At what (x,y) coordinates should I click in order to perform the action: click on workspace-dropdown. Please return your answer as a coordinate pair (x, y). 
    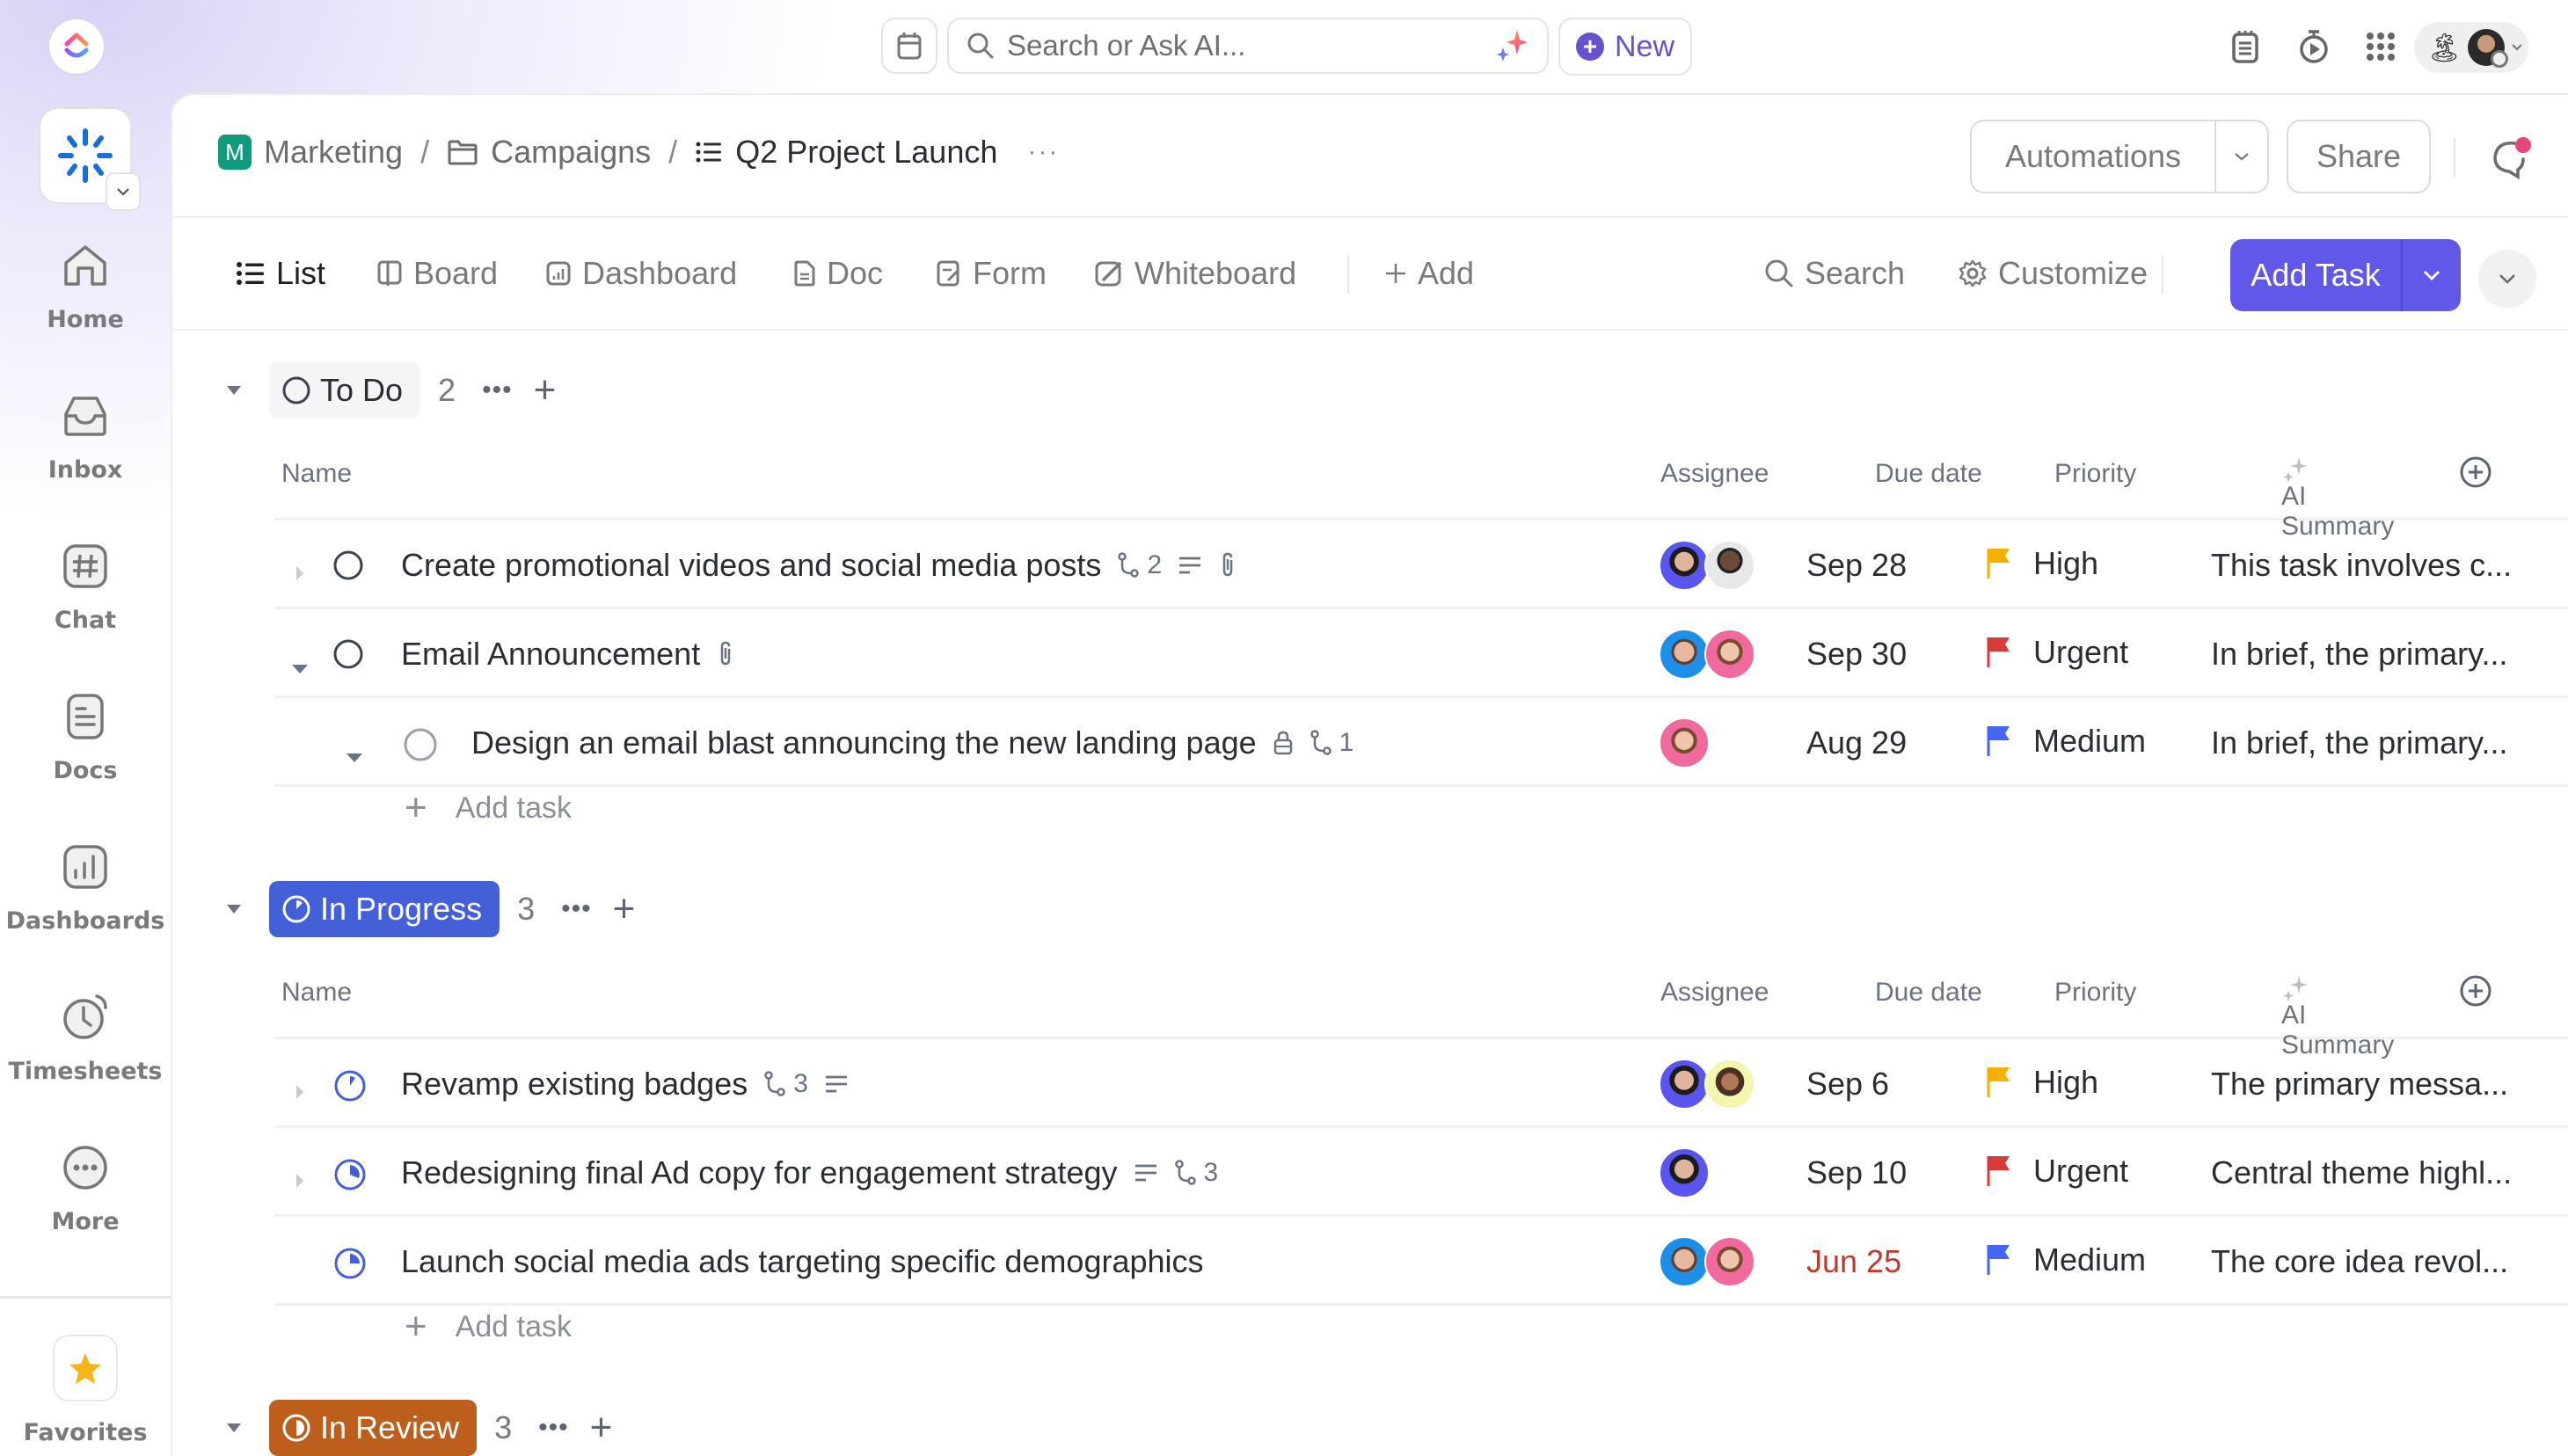
    Looking at the image, I should click on (124, 191).